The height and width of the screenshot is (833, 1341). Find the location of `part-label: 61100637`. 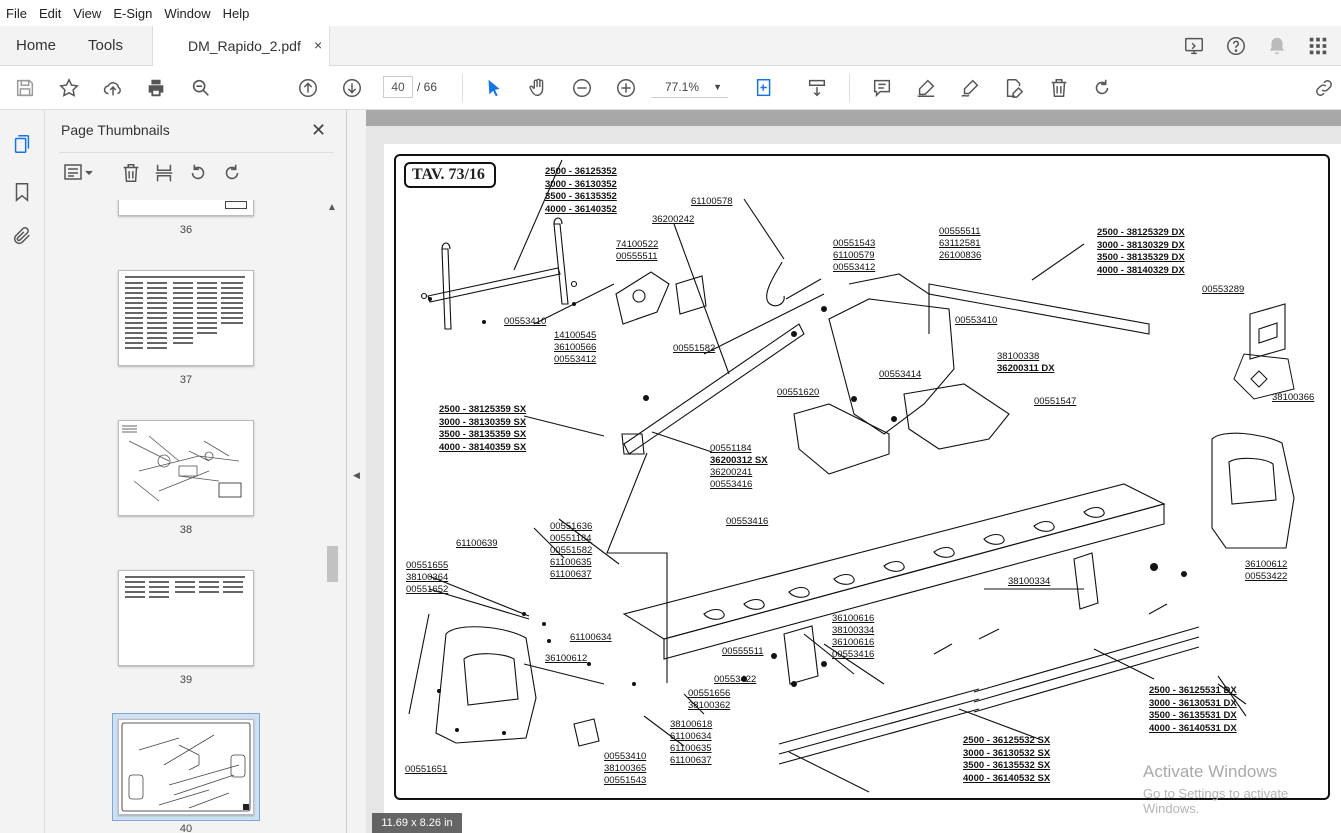

part-label: 61100637 is located at coordinates (691, 760).